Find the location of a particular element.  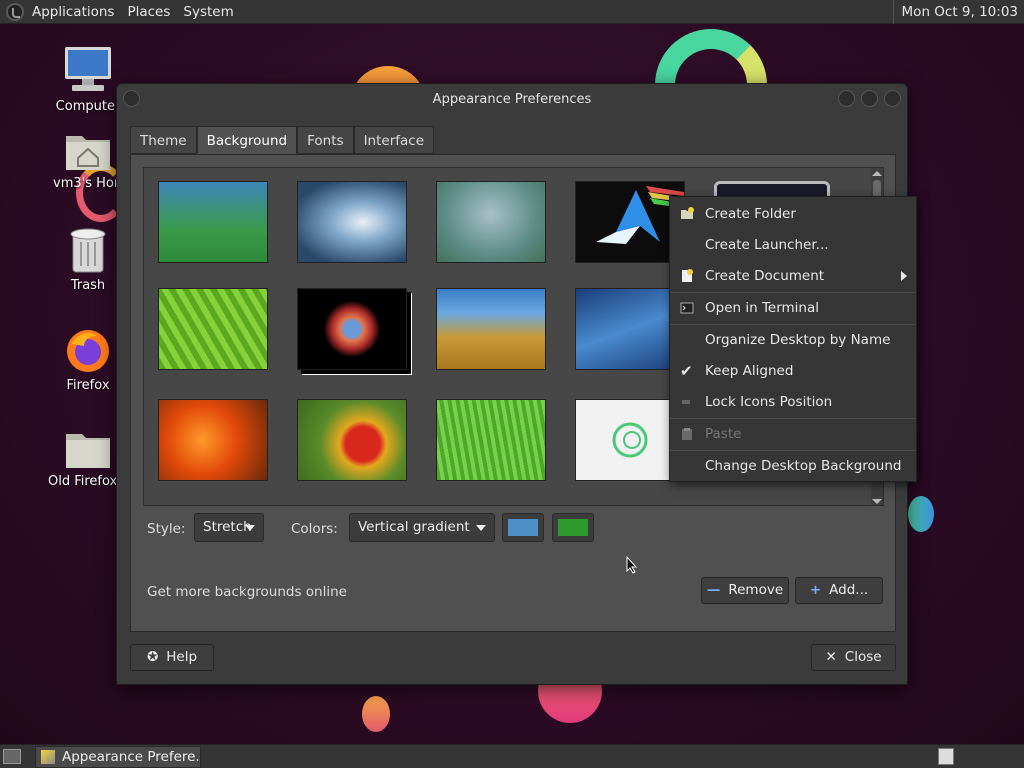

close-button: ✕ Close is located at coordinates (853, 657).